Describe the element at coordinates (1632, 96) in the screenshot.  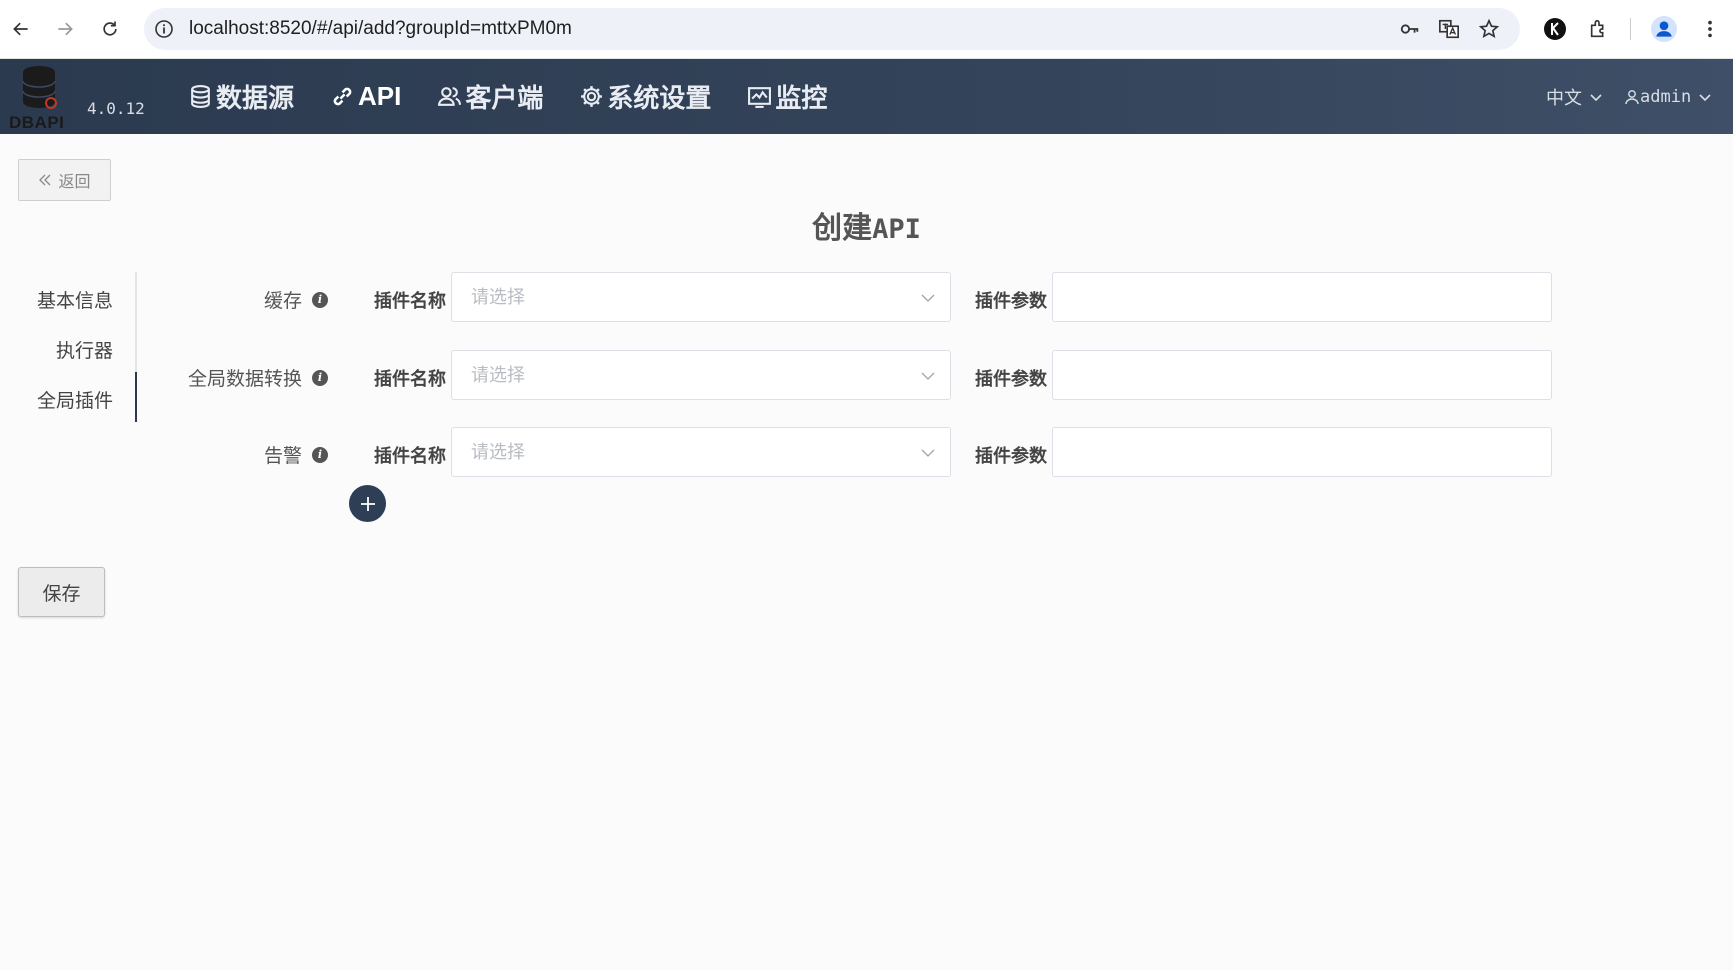
I see `user-icon` at that location.